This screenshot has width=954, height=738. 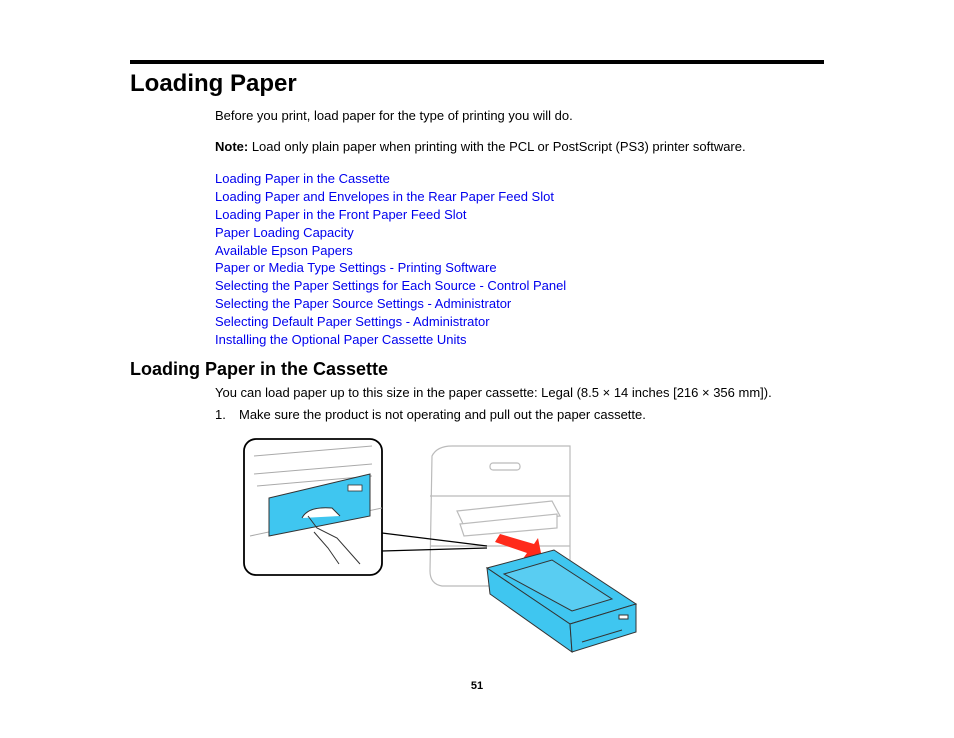 I want to click on link-paper-loading-capacity: Paper Loading Capacity, so click(x=284, y=232).